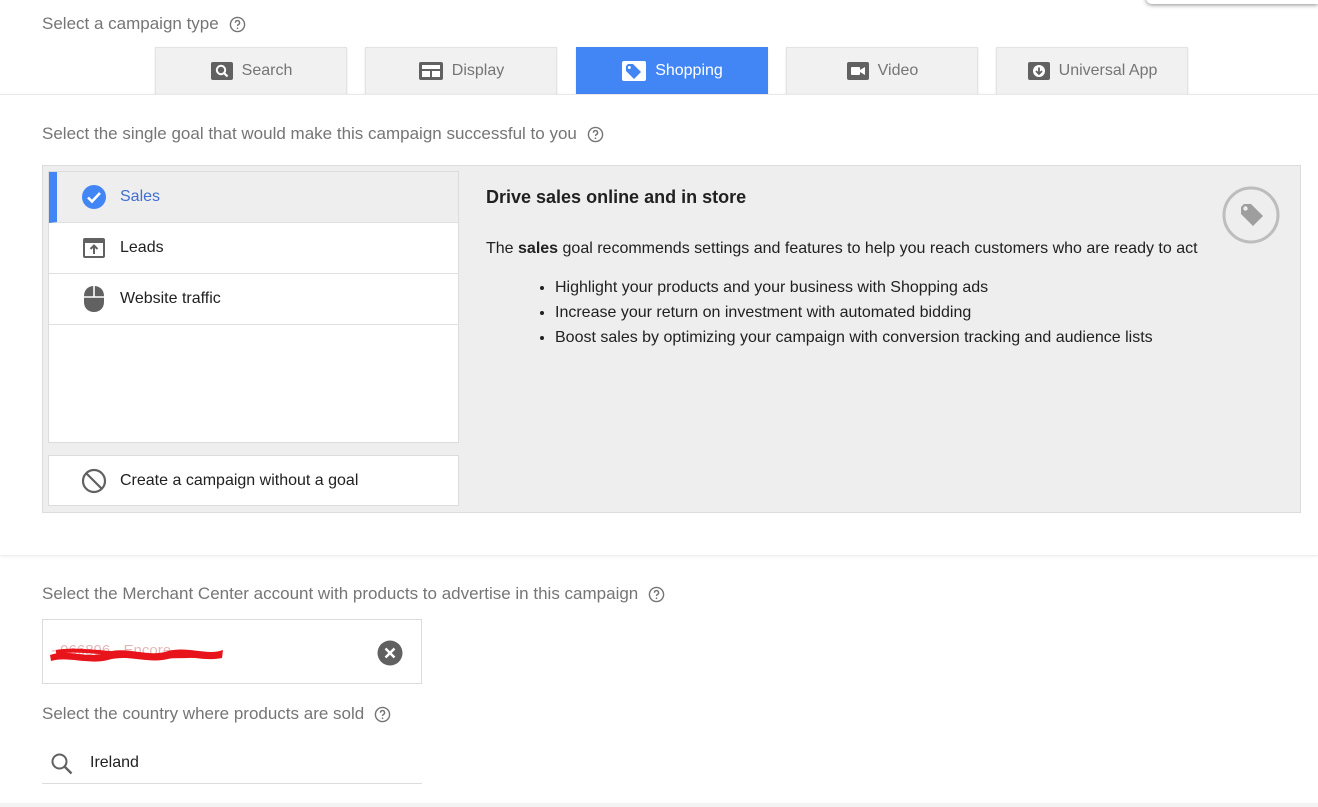 This screenshot has height=807, width=1318. What do you see at coordinates (94, 299) in the screenshot?
I see `mouse-icon` at bounding box center [94, 299].